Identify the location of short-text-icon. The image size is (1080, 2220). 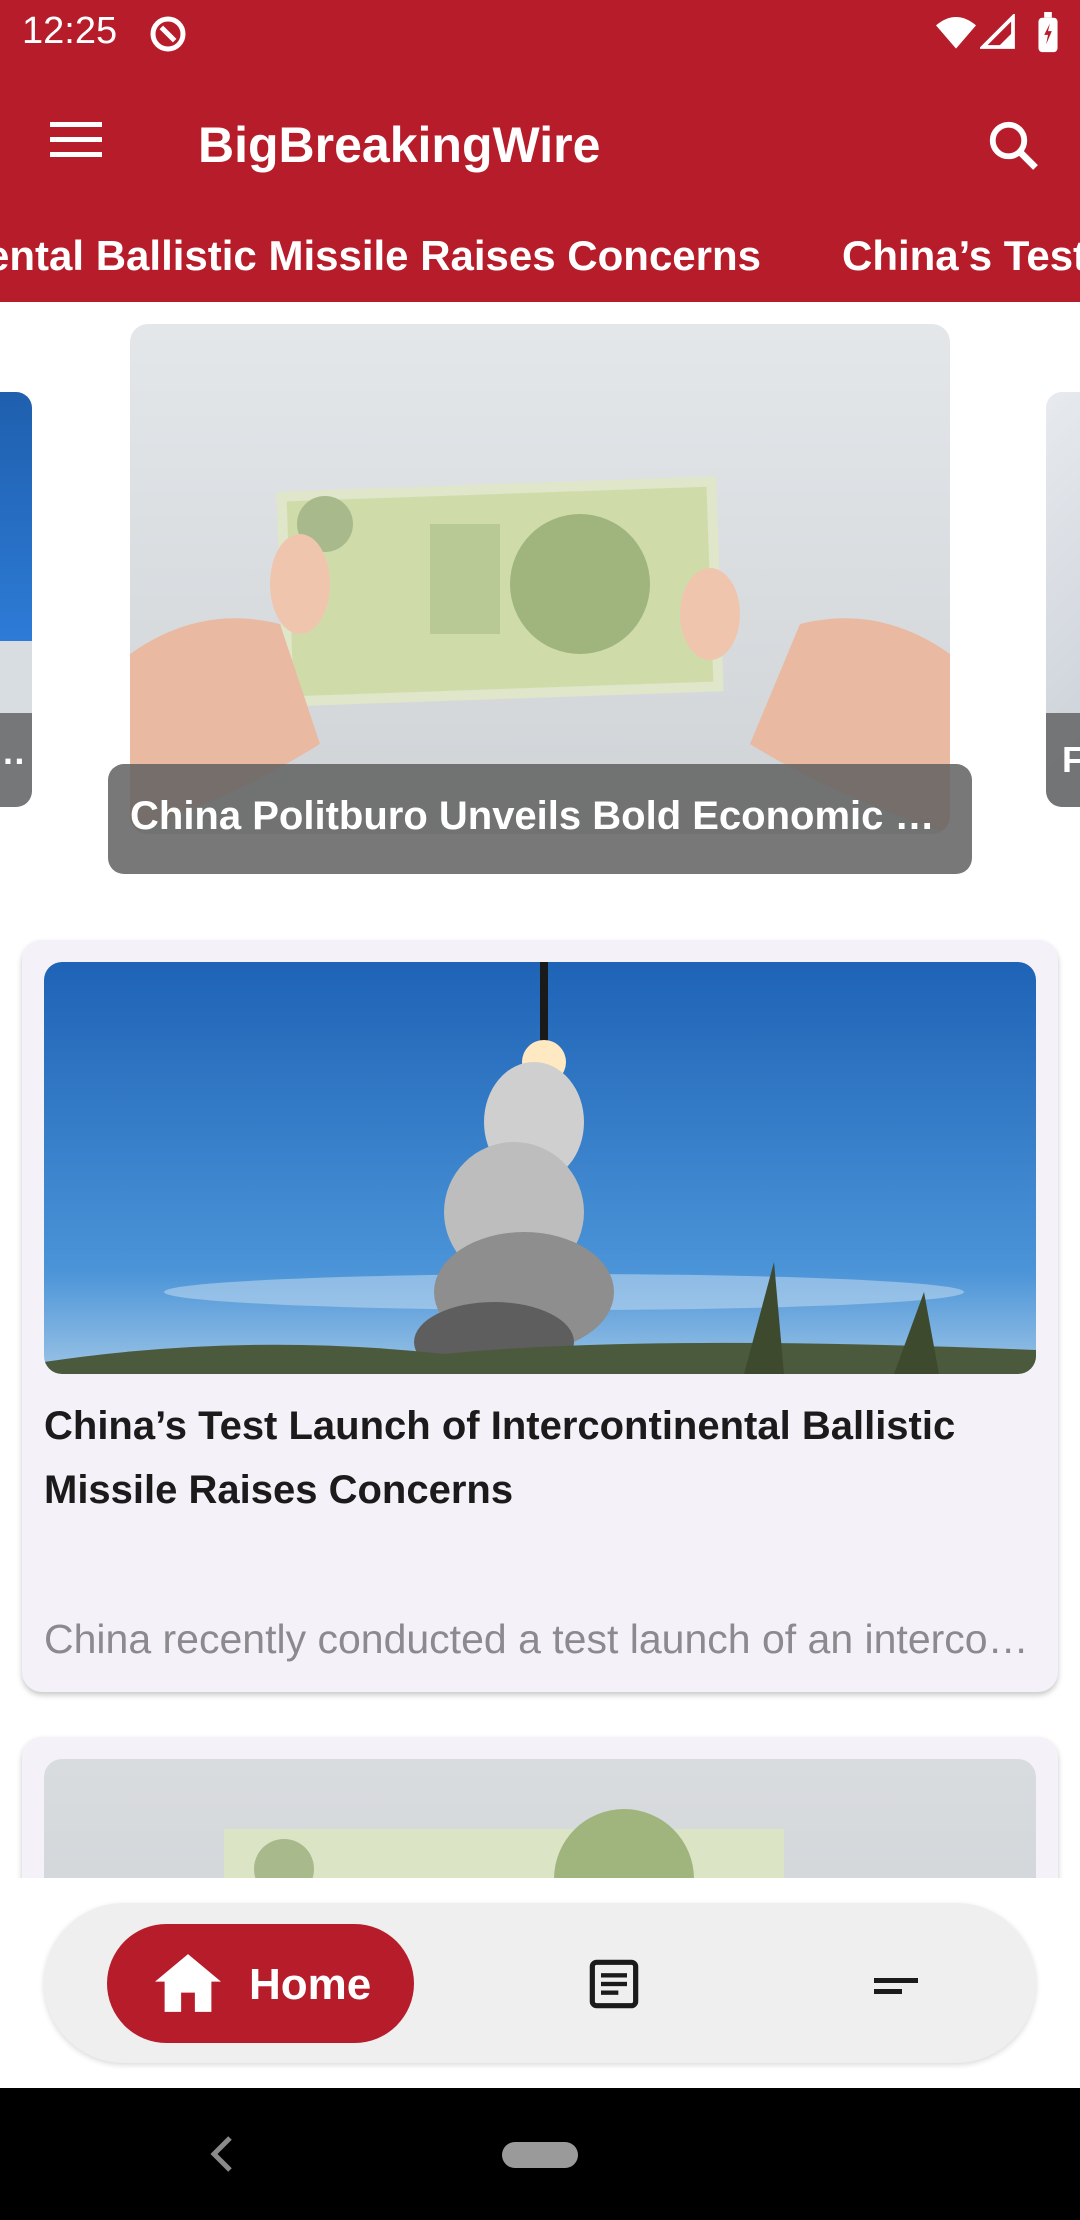
(897, 1988).